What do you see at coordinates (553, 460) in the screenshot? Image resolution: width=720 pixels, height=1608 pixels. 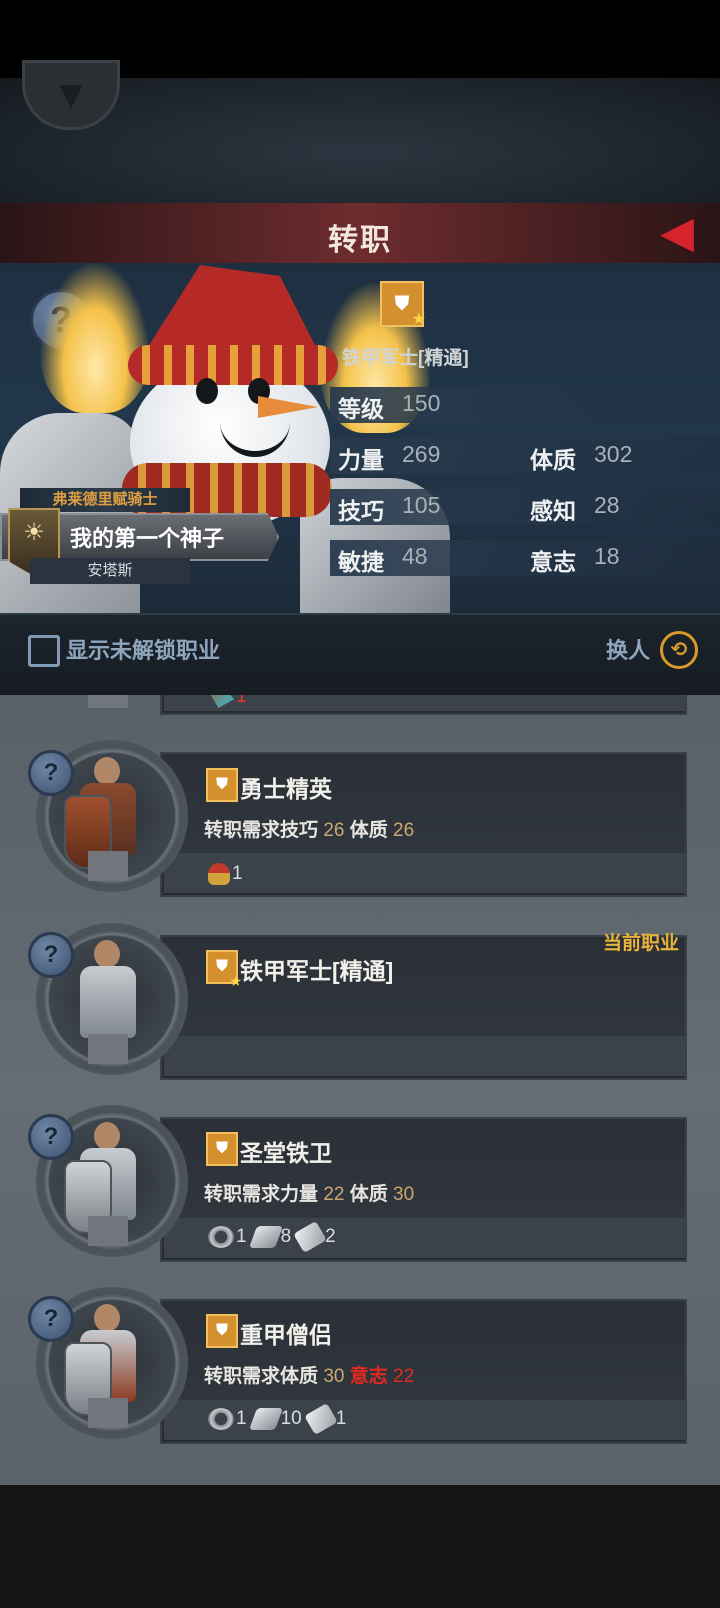 I see `con-label: 体质` at bounding box center [553, 460].